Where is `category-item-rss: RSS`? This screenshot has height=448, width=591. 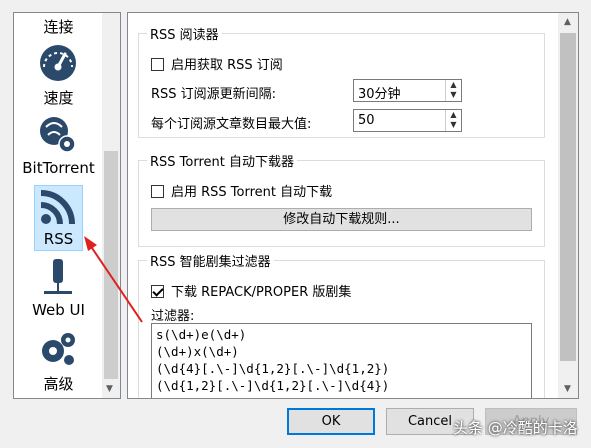
category-item-rss: RSS is located at coordinates (58, 221).